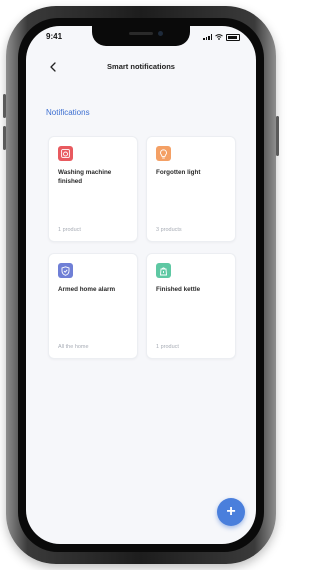 Image resolution: width=320 pixels, height=570 pixels. Describe the element at coordinates (93, 189) in the screenshot. I see `notification-card-washing-machine: Washing machine finished 1 product` at that location.